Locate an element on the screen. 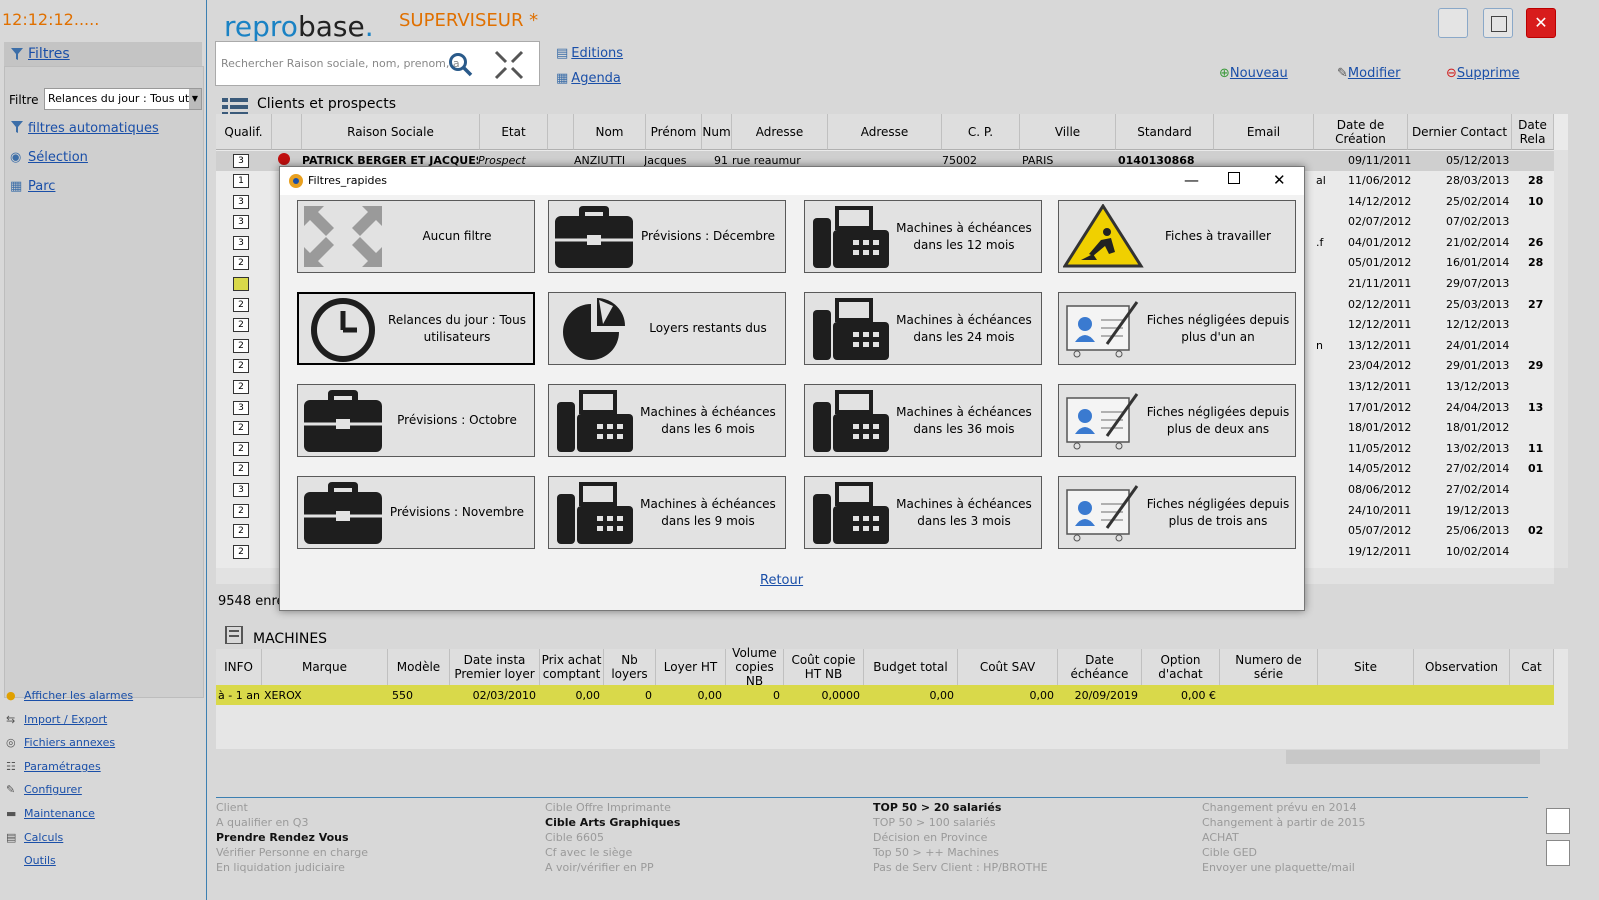 The width and height of the screenshot is (1599, 900). link-parametrages: ☷ Paramétrages is located at coordinates (53, 766).